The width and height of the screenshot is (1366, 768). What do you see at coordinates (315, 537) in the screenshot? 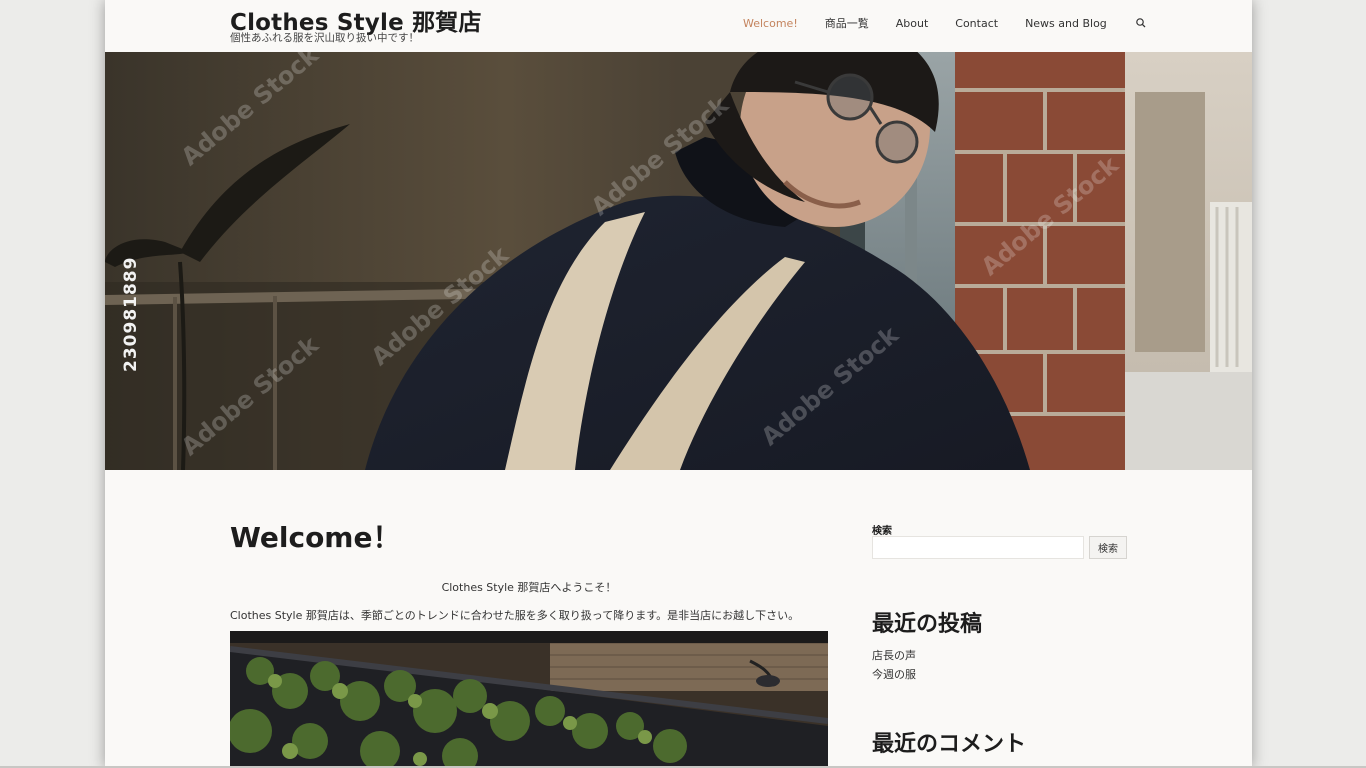
I see `page-title: Welcome！` at bounding box center [315, 537].